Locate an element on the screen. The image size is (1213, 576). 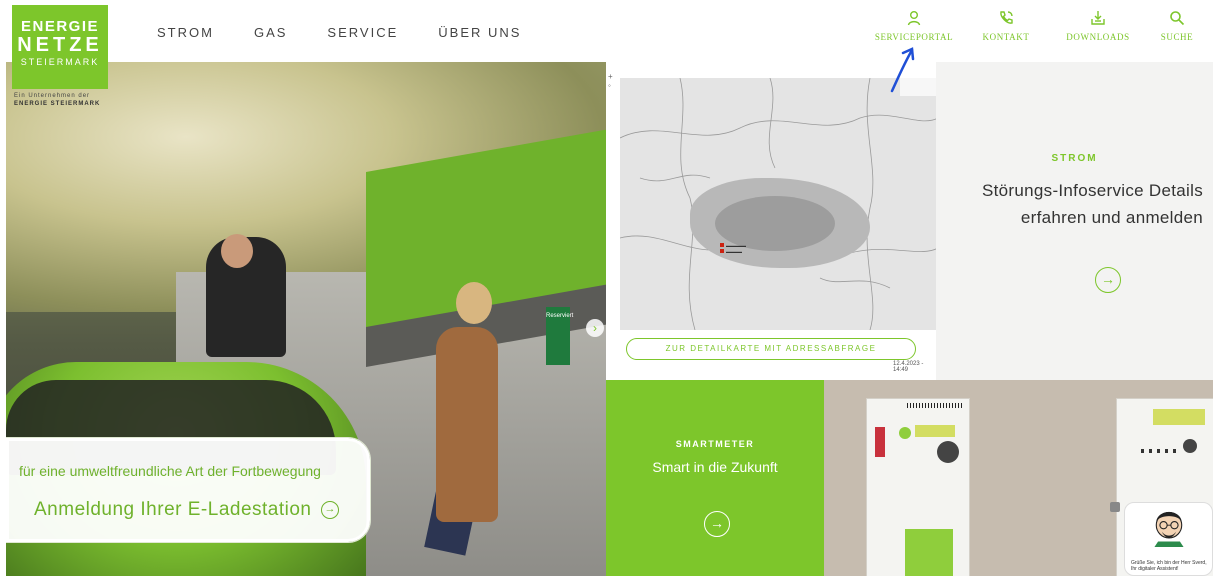
user-icon is located at coordinates (914, 18).